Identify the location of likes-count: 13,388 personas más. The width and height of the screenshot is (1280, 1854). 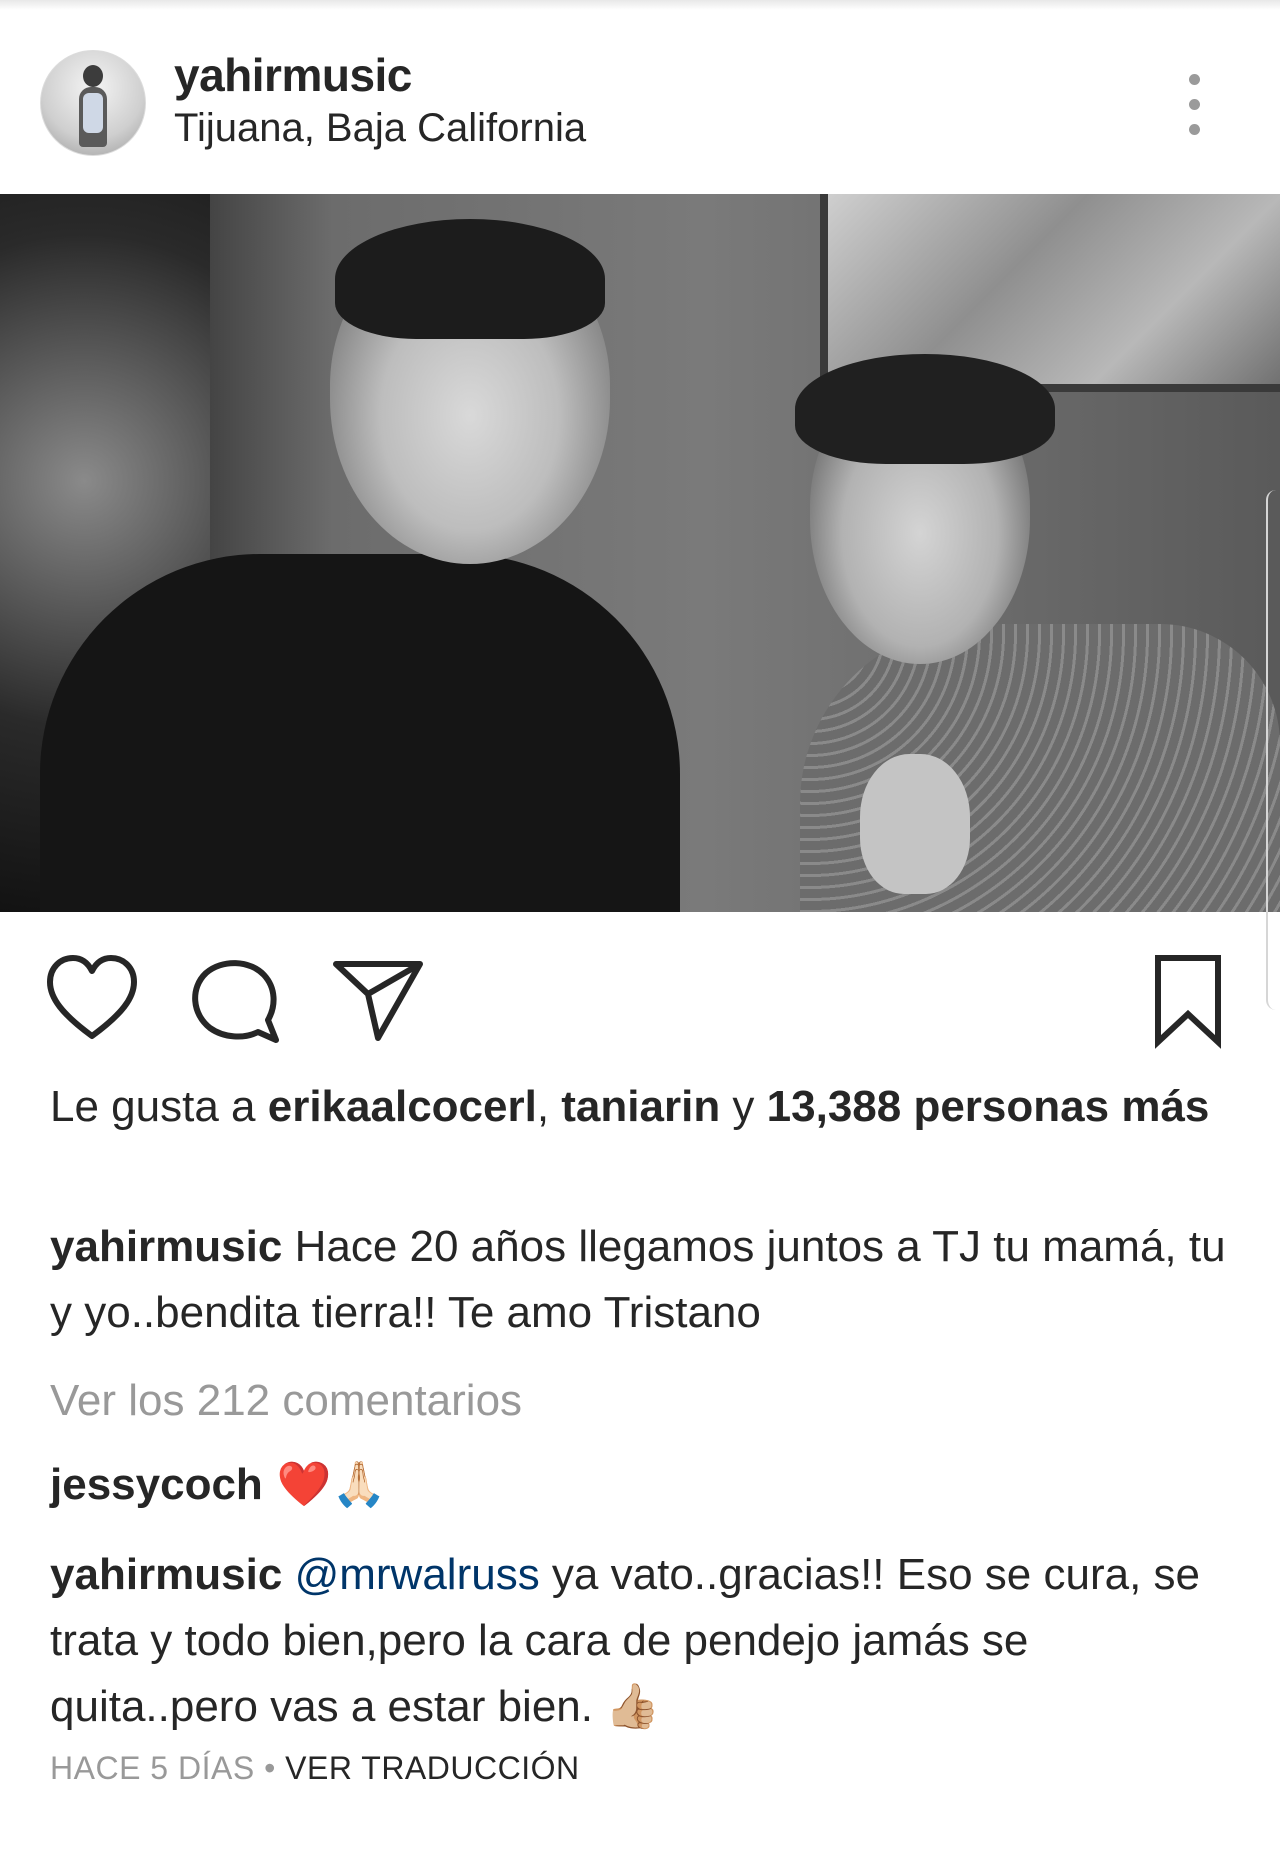
(988, 1106).